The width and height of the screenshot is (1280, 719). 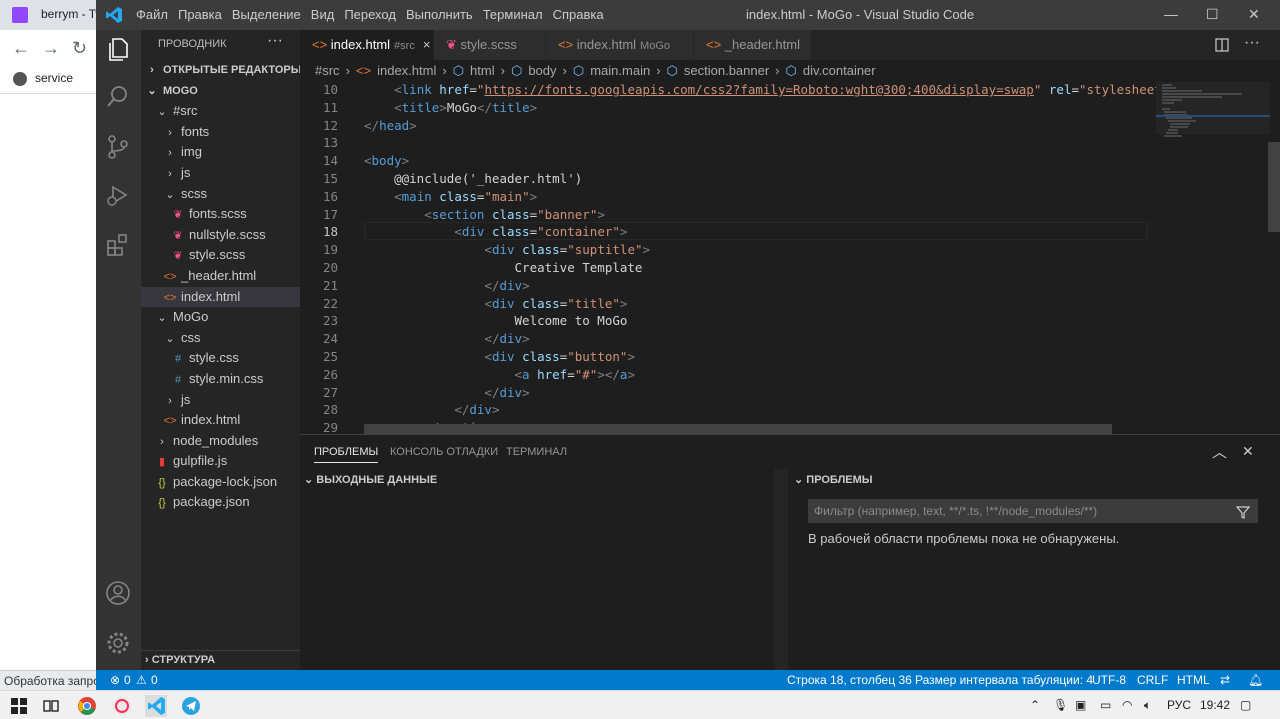 What do you see at coordinates (346, 454) in the screenshot?
I see `tab-problems: ПРОБЛЕМЫ` at bounding box center [346, 454].